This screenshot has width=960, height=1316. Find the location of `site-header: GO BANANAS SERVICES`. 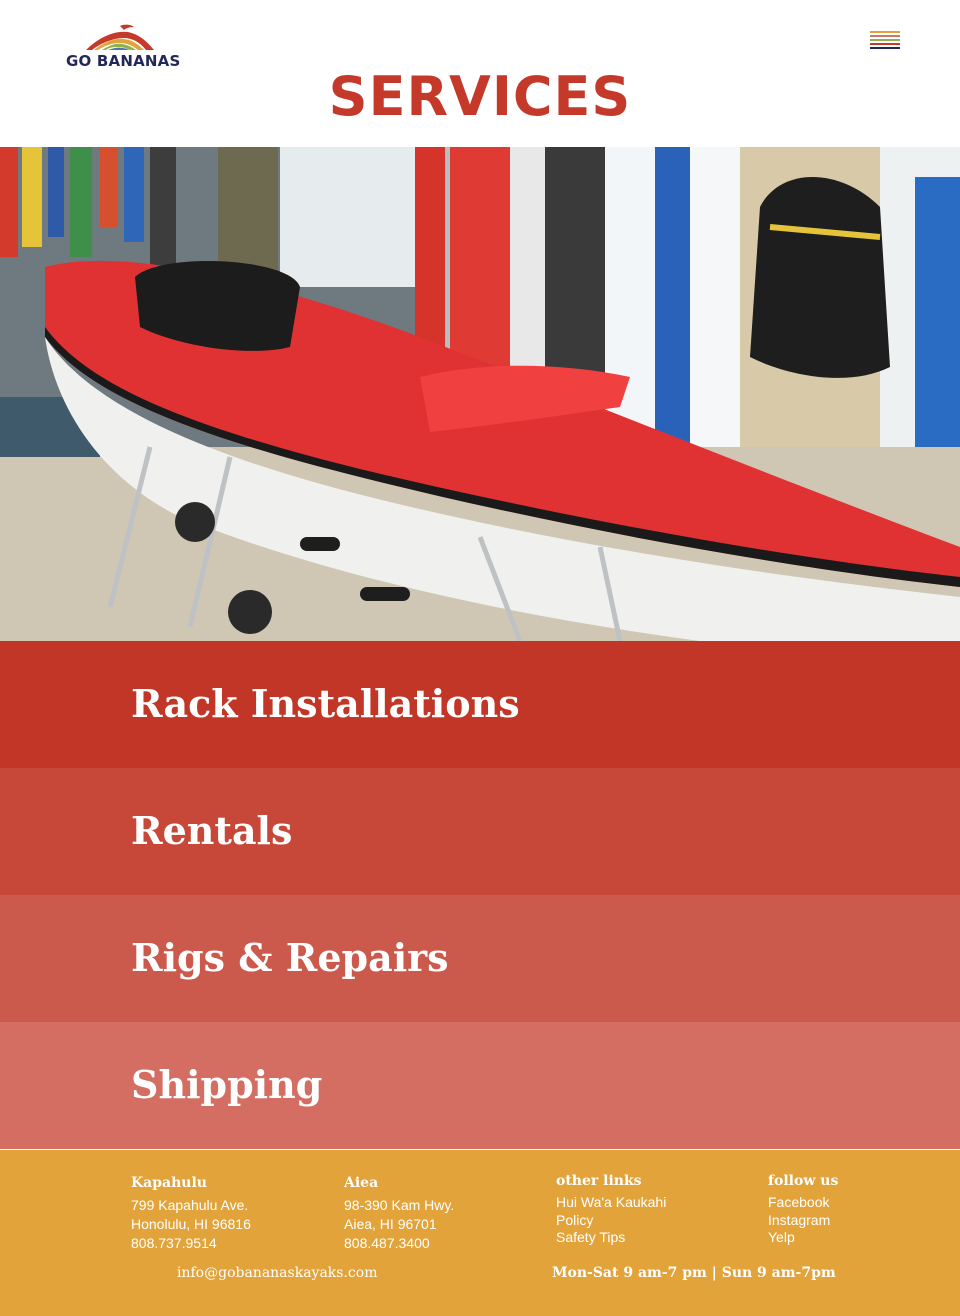

site-header: GO BANANAS SERVICES is located at coordinates (480, 73).